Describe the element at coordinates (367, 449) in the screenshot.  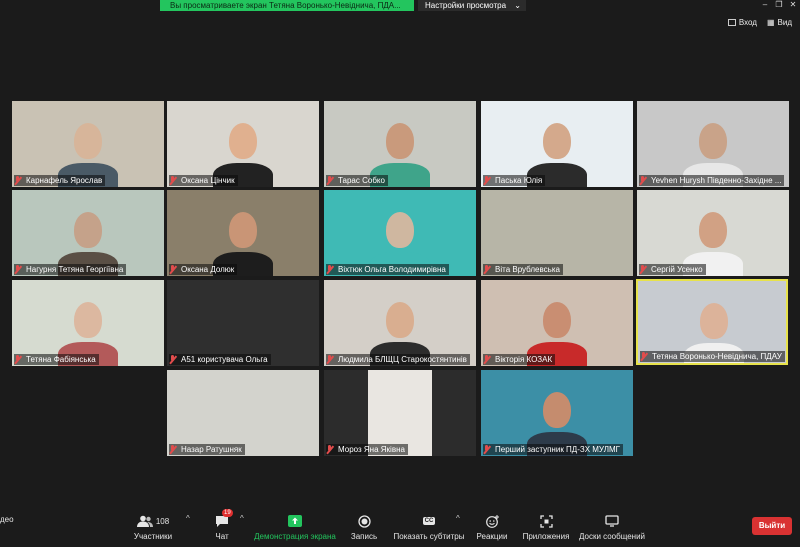
I see `participant-name: Мороз Яна Яківна` at that location.